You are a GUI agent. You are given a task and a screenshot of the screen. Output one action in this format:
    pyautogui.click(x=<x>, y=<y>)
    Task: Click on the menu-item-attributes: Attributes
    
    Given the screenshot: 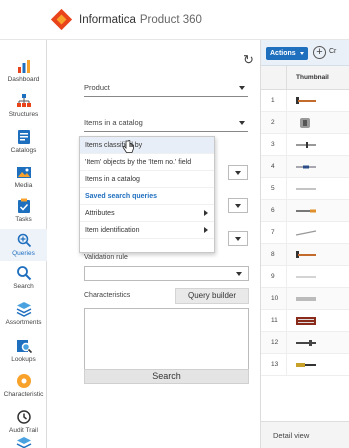 What is the action you would take?
    pyautogui.click(x=147, y=213)
    